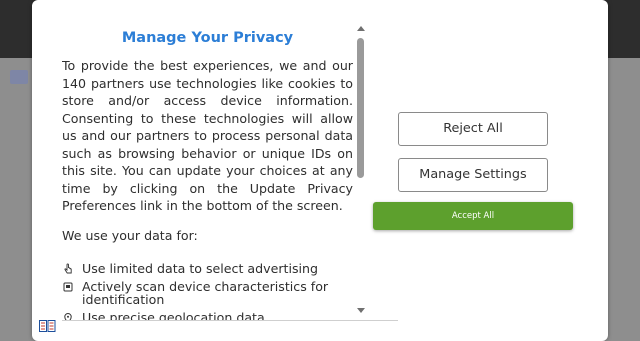 This screenshot has width=640, height=341. Describe the element at coordinates (473, 216) in the screenshot. I see `accept-all-button: Accept All` at that location.